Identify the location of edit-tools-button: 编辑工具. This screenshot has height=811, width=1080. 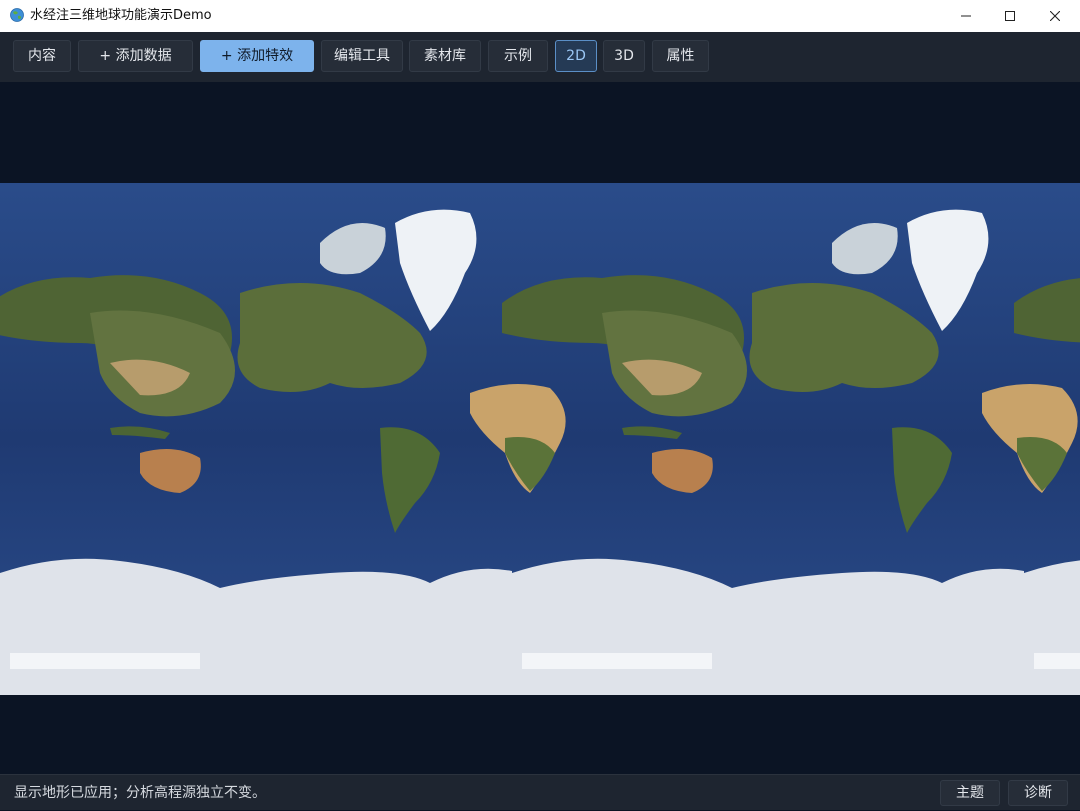
(362, 56).